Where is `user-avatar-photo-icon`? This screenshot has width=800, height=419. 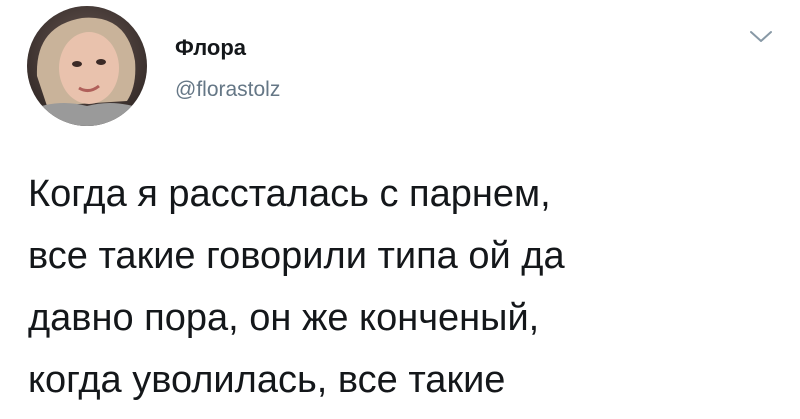 user-avatar-photo-icon is located at coordinates (87, 66).